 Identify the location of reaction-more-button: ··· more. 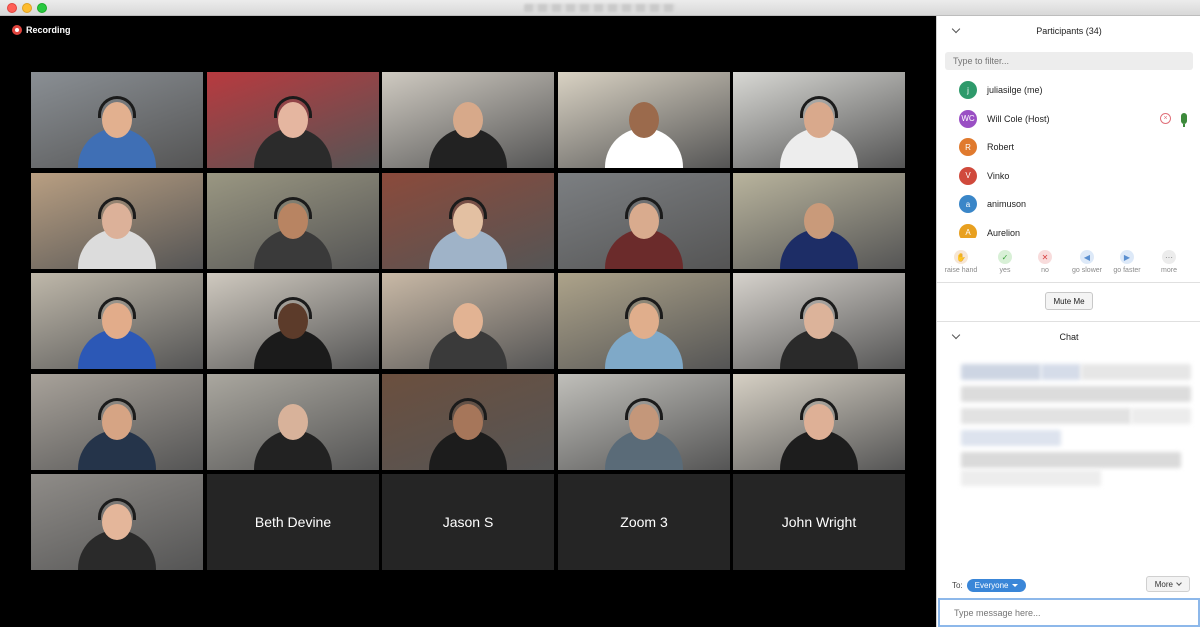
(1169, 262).